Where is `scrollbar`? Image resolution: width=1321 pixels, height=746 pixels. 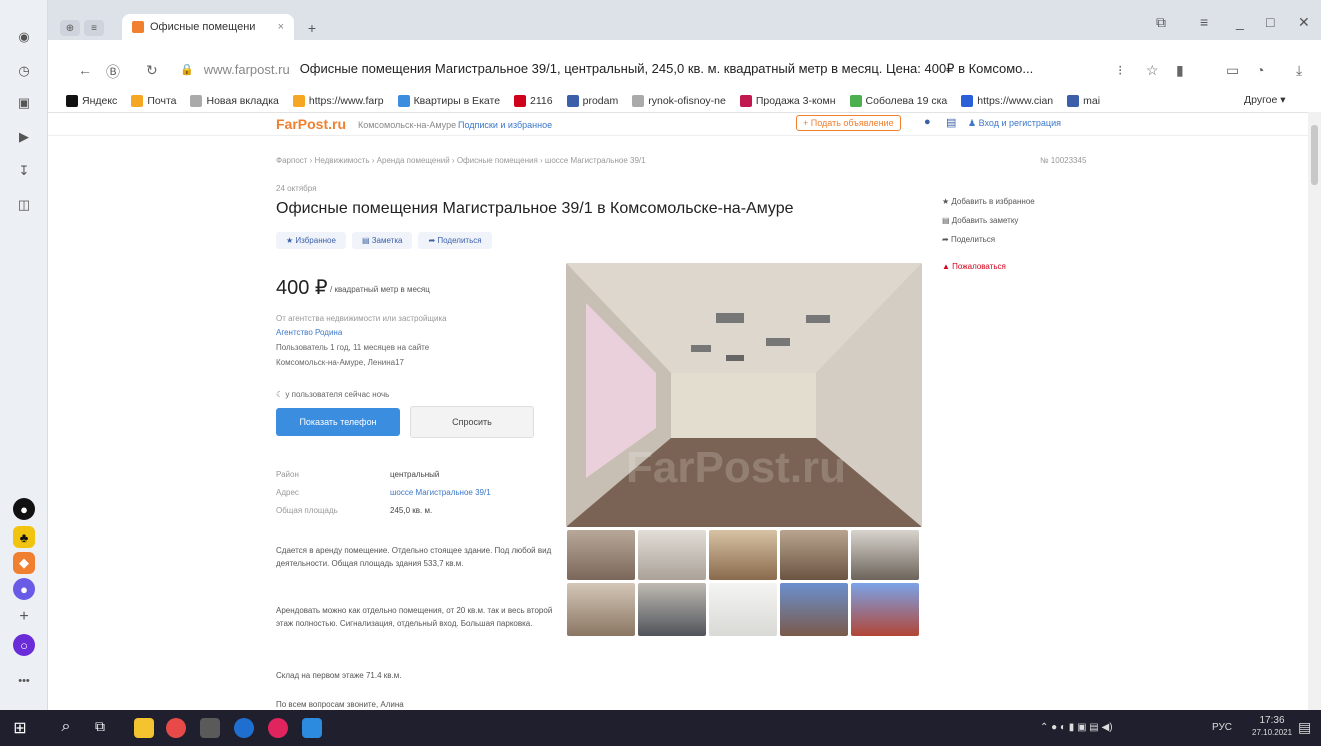
scrollbar is located at coordinates (1314, 411).